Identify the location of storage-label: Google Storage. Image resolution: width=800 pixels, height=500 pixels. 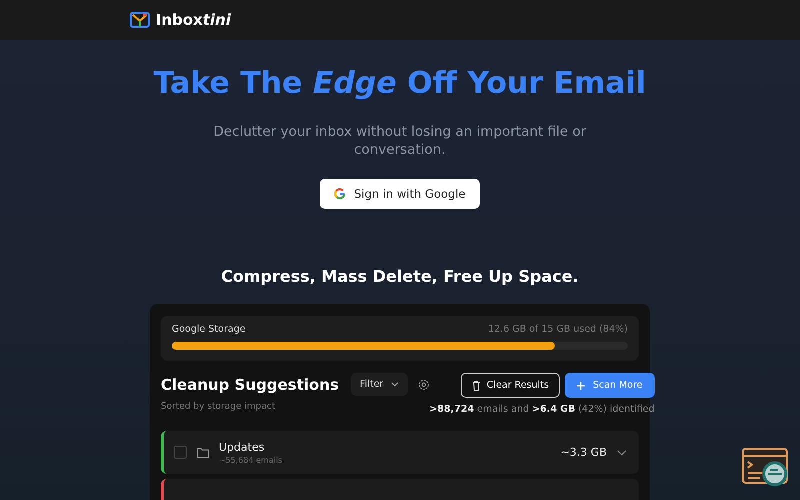
(209, 329).